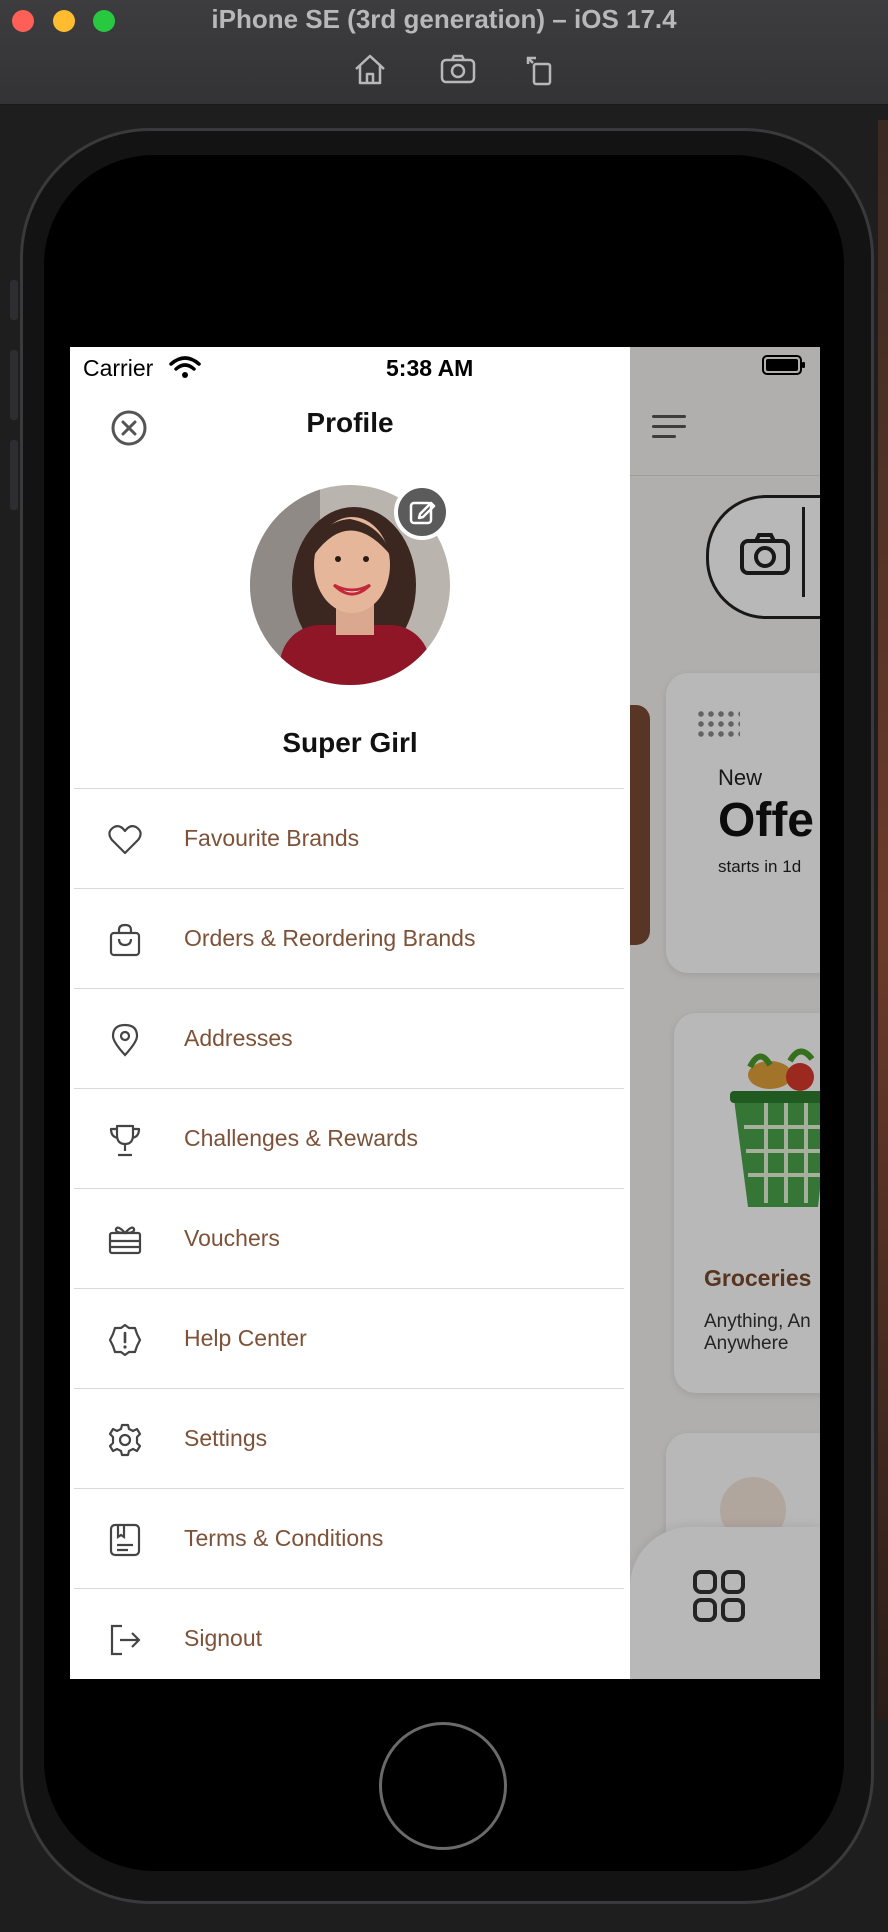 This screenshot has width=888, height=1932. Describe the element at coordinates (14, 300) in the screenshot. I see `mute-switch` at that location.